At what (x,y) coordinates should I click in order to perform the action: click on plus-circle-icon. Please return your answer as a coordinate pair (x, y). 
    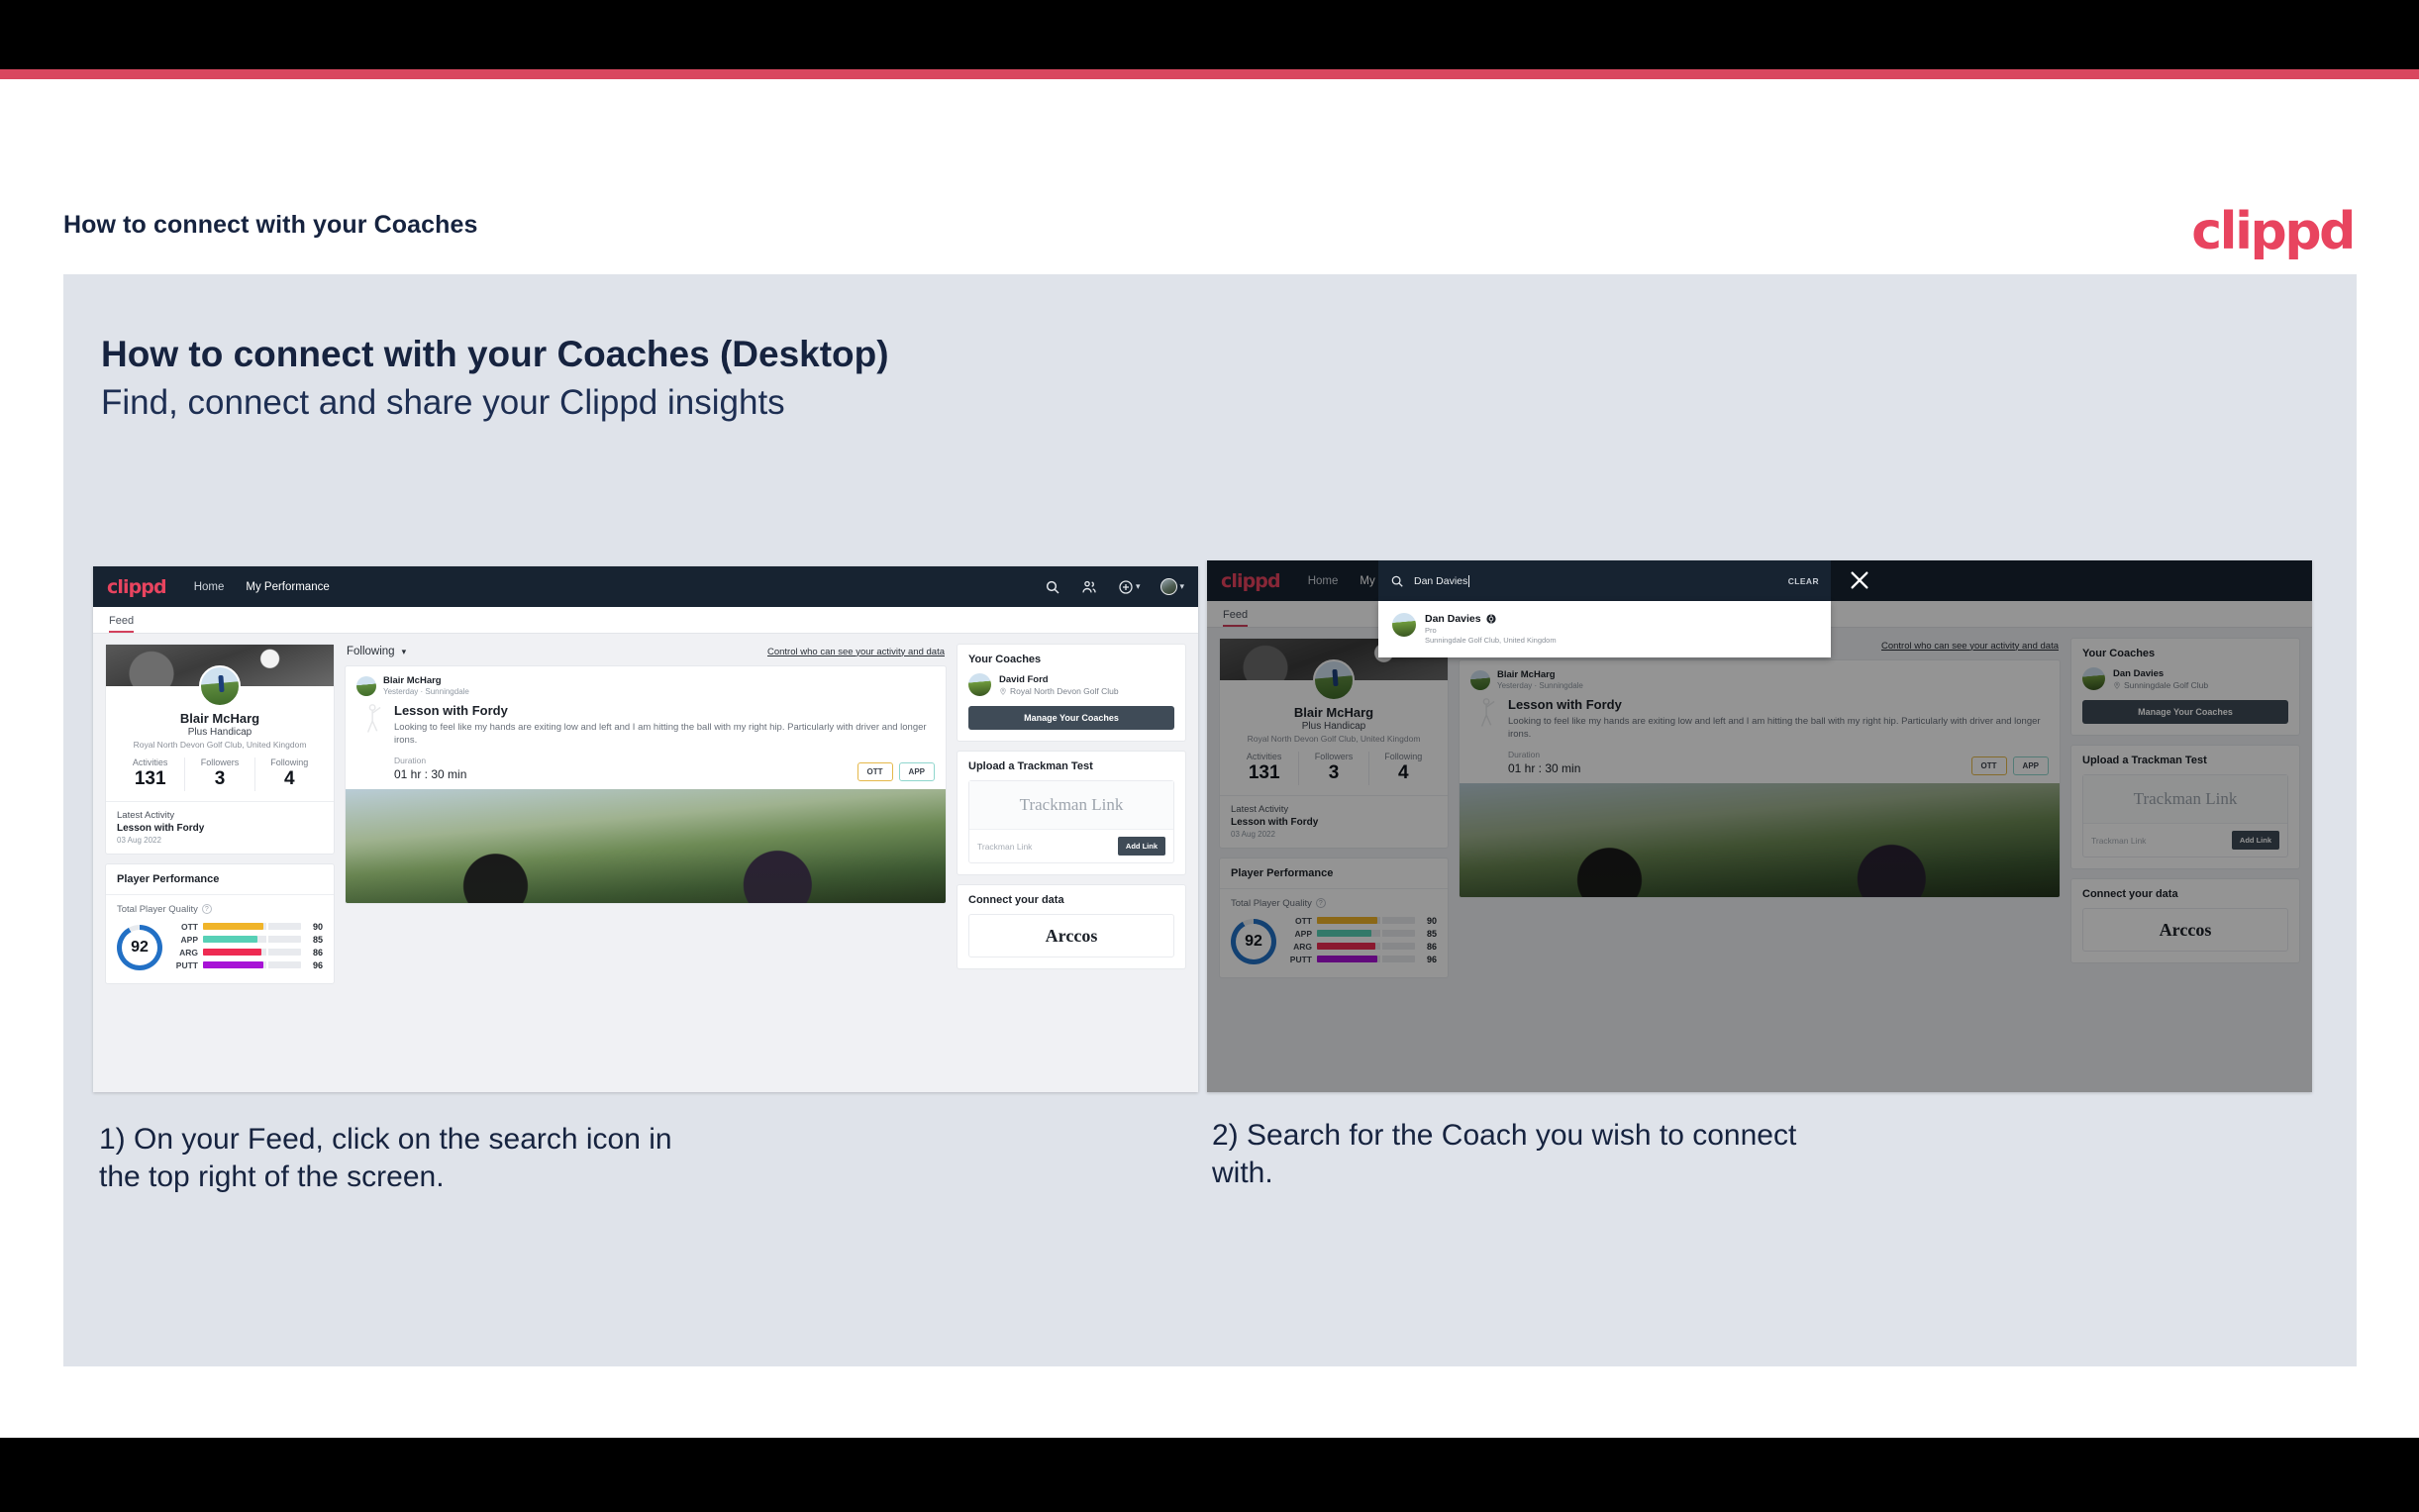
    Looking at the image, I should click on (1126, 587).